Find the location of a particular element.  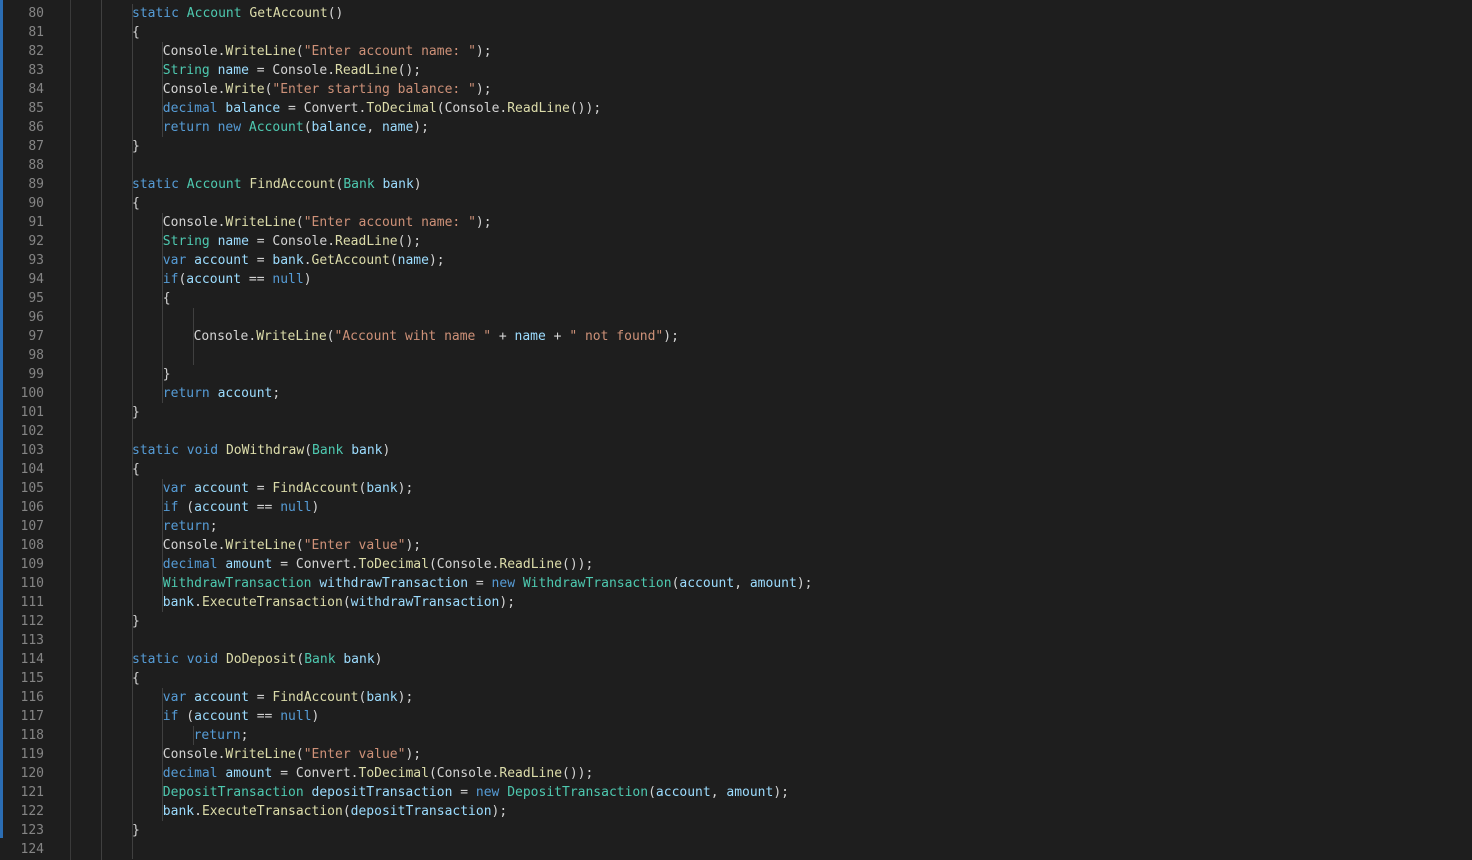

code-token: "Enter value" is located at coordinates (354, 545).